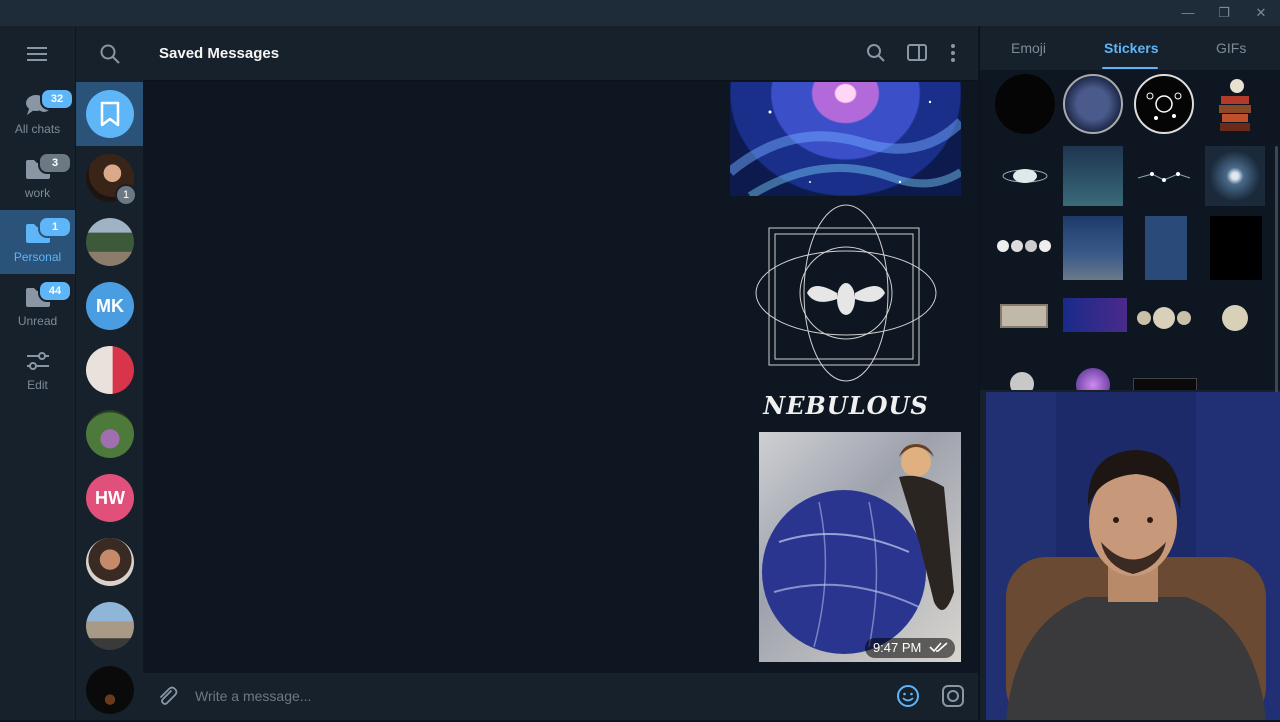 Image resolution: width=1280 pixels, height=722 pixels. What do you see at coordinates (1028, 48) in the screenshot?
I see `tab-emoji: Emoji` at bounding box center [1028, 48].